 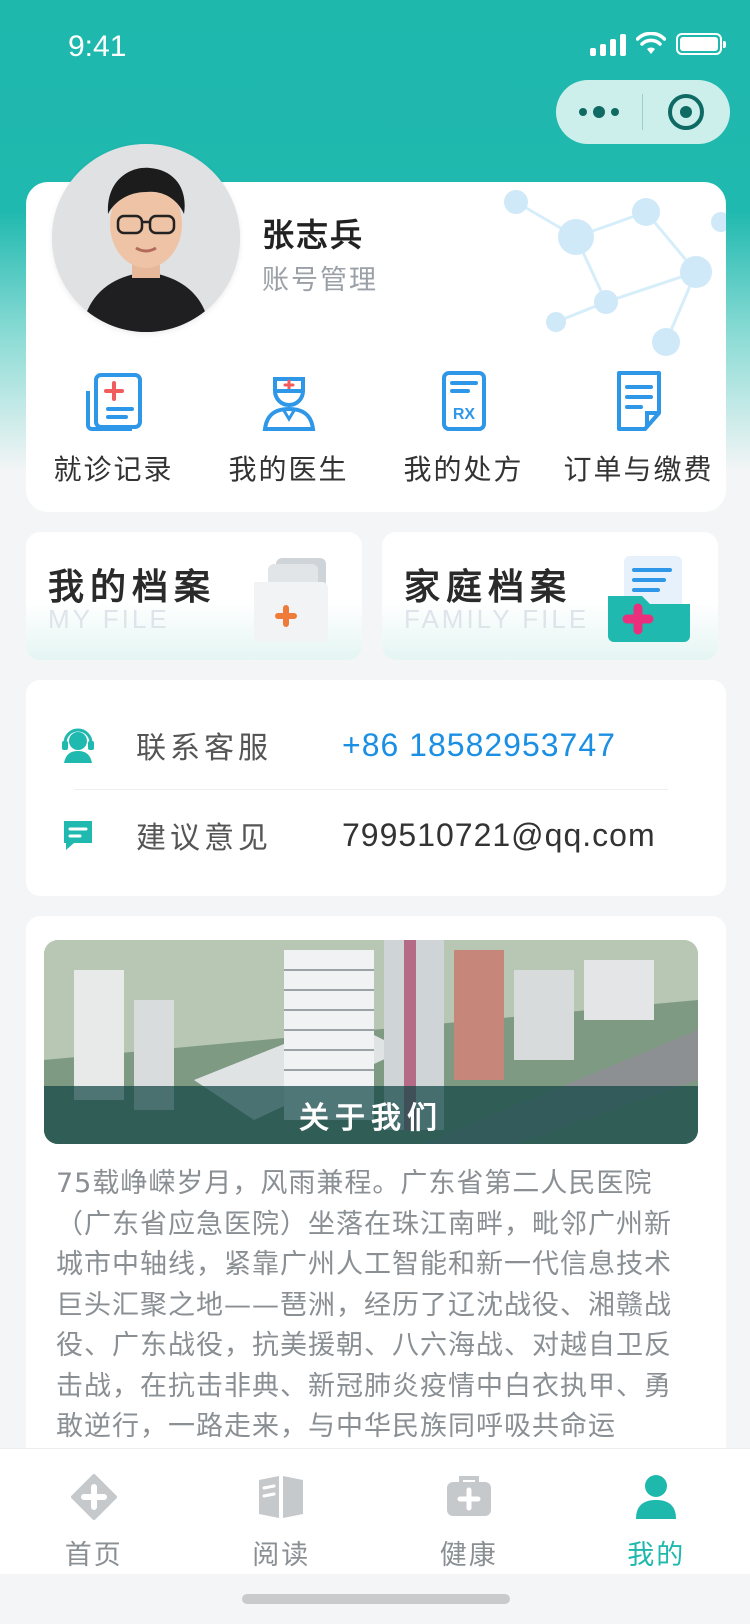 I want to click on avatar, so click(x=146, y=238).